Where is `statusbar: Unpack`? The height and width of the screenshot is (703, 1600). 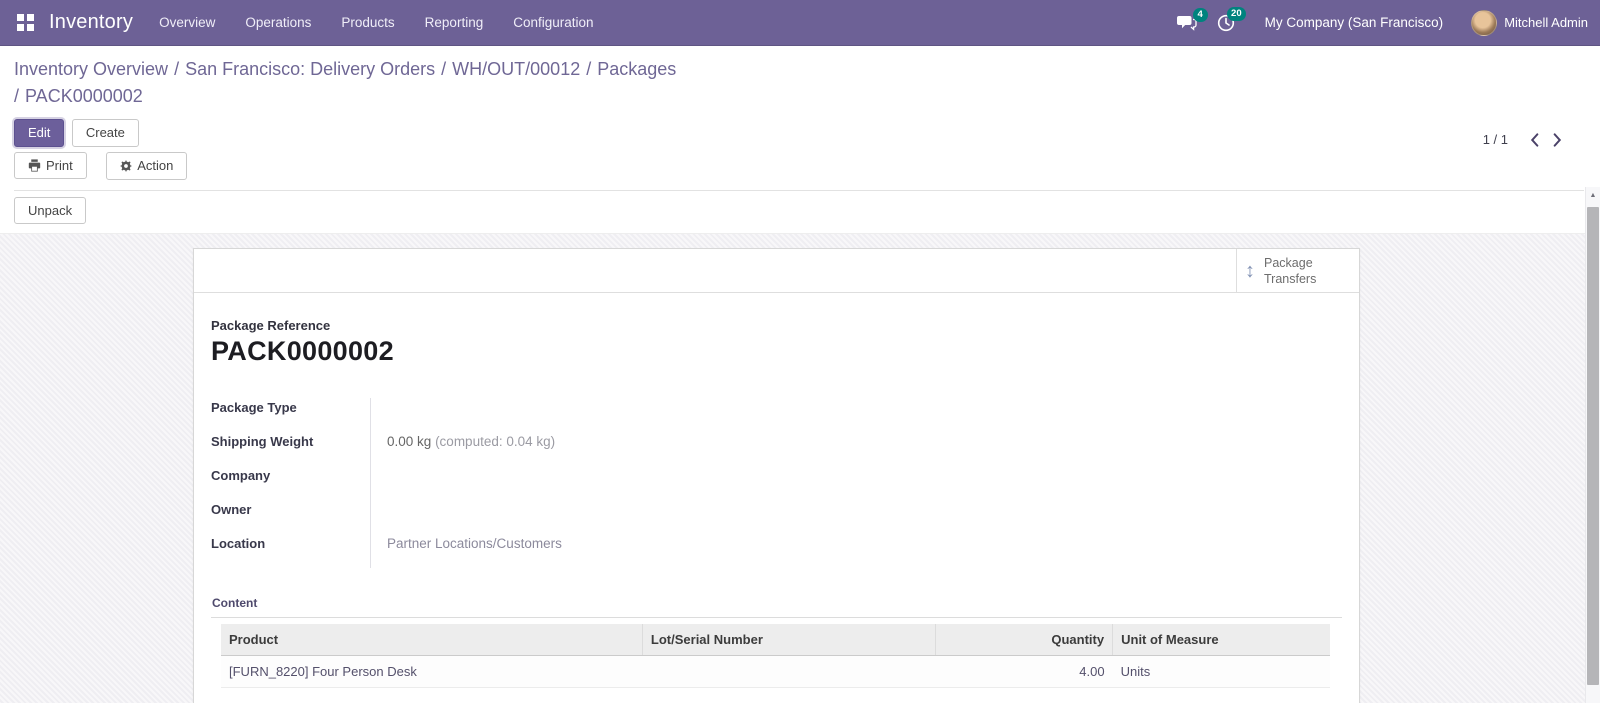 statusbar: Unpack is located at coordinates (800, 212).